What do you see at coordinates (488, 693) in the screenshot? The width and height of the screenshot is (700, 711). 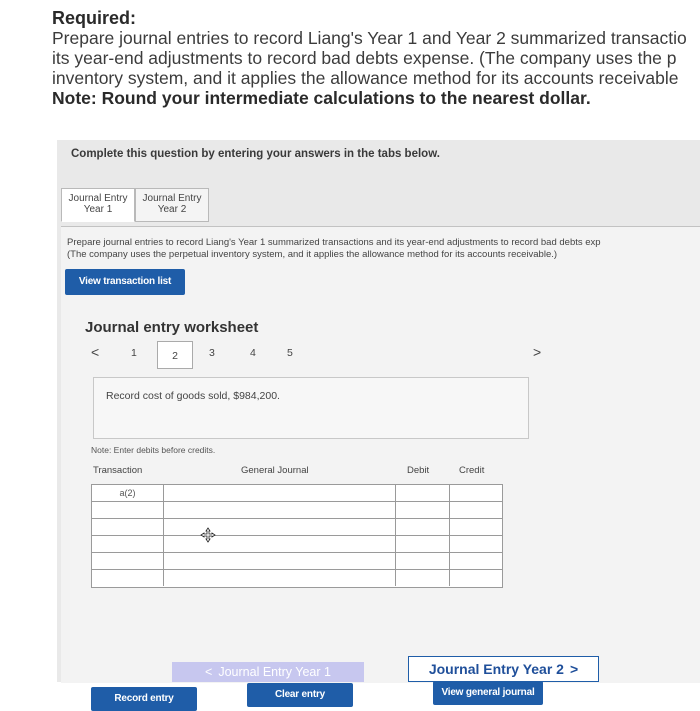 I see `view-general-journal-button: View general journal` at bounding box center [488, 693].